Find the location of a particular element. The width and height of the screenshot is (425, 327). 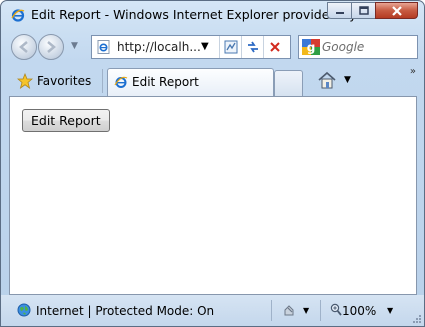

zoom-level: 100% is located at coordinates (359, 311).